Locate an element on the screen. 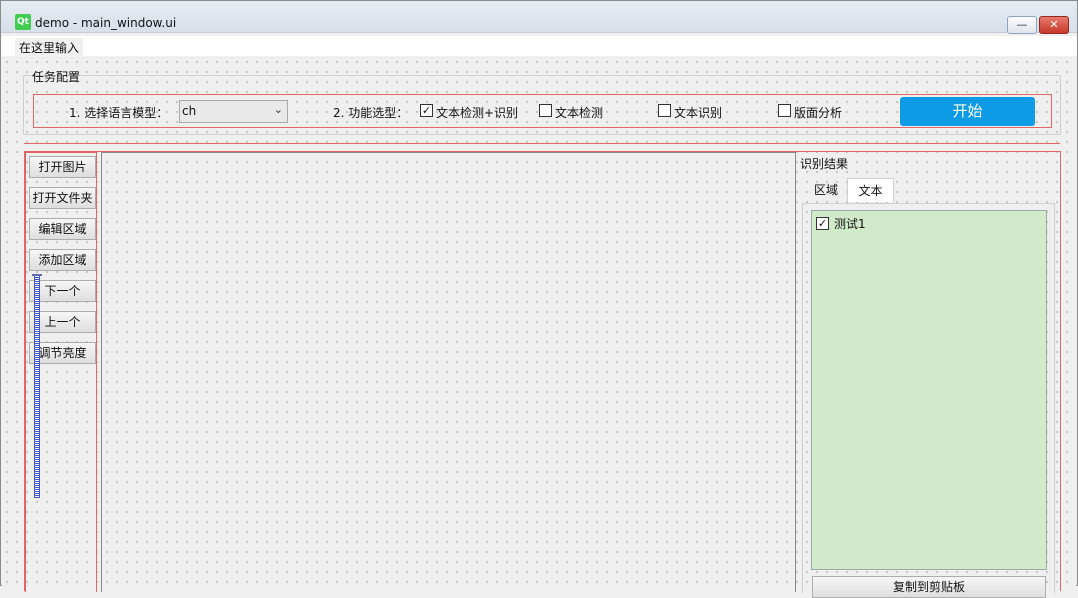 Image resolution: width=1078 pixels, height=598 pixels. option-recognize-label: 文本识别 is located at coordinates (698, 112).